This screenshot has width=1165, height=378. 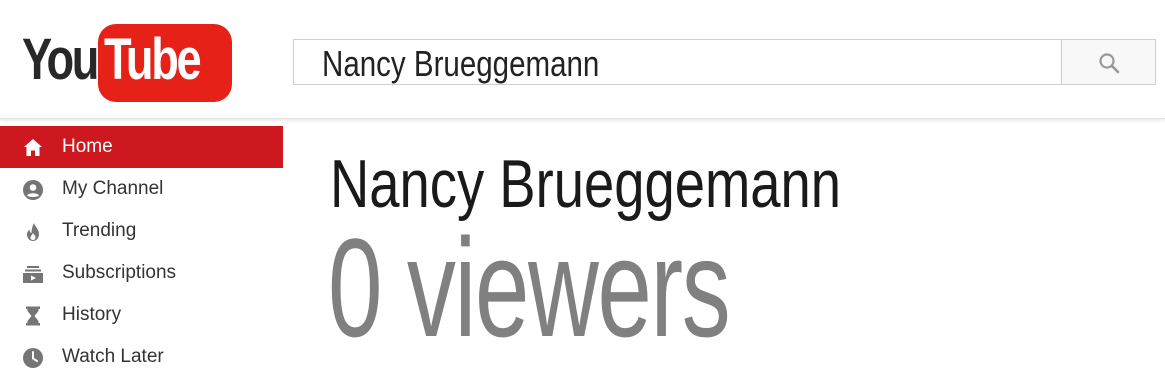 I want to click on logo-tube-text: Tube, so click(x=153, y=59).